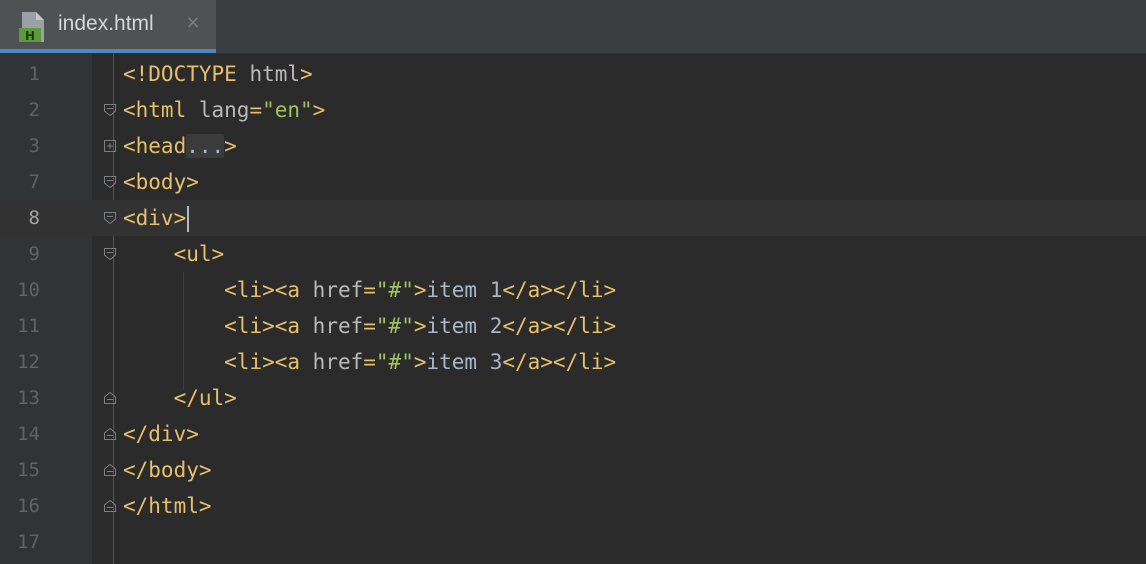 This screenshot has width=1146, height=564. Describe the element at coordinates (28, 326) in the screenshot. I see `line-number: 11` at that location.